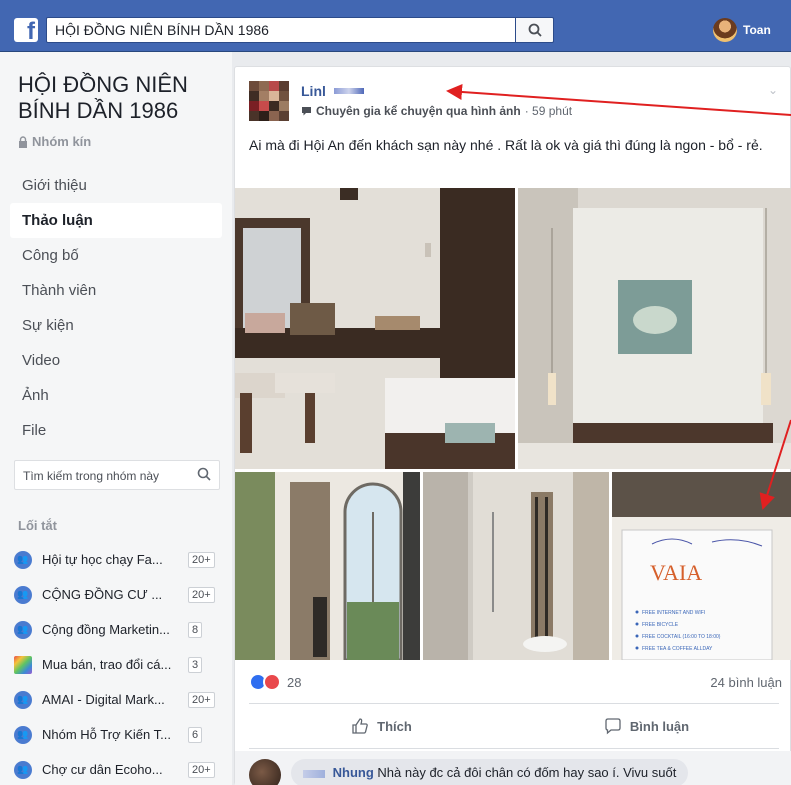 This screenshot has width=791, height=785. Describe the element at coordinates (116, 220) in the screenshot. I see `nav-item-thao-luan: Thảo luận` at that location.